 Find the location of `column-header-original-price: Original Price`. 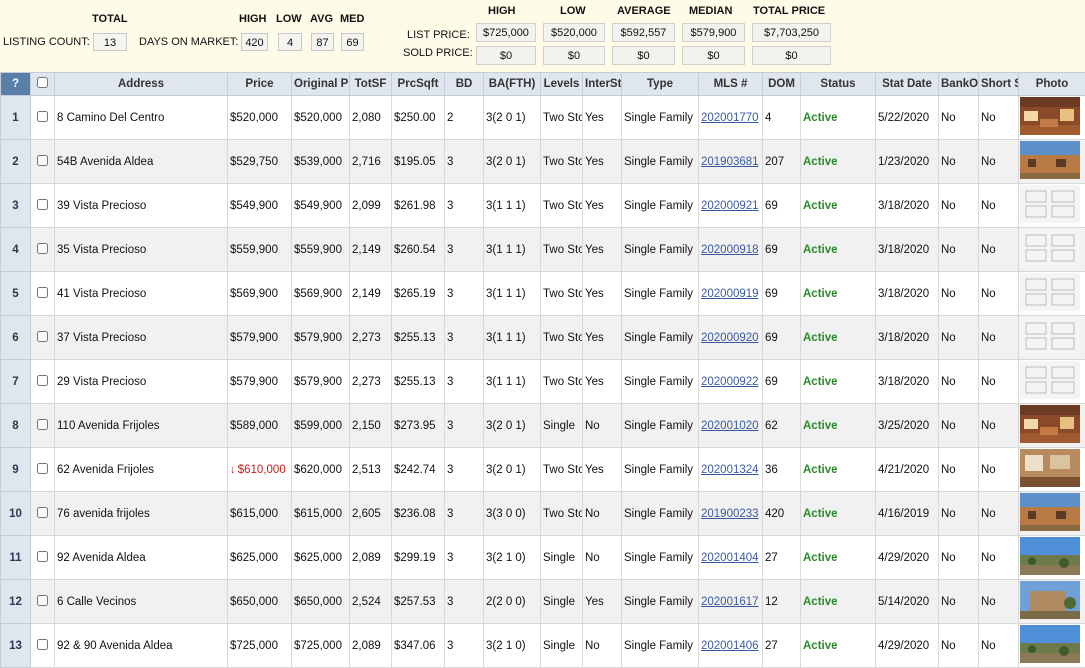

column-header-original-price: Original Price is located at coordinates (321, 84).